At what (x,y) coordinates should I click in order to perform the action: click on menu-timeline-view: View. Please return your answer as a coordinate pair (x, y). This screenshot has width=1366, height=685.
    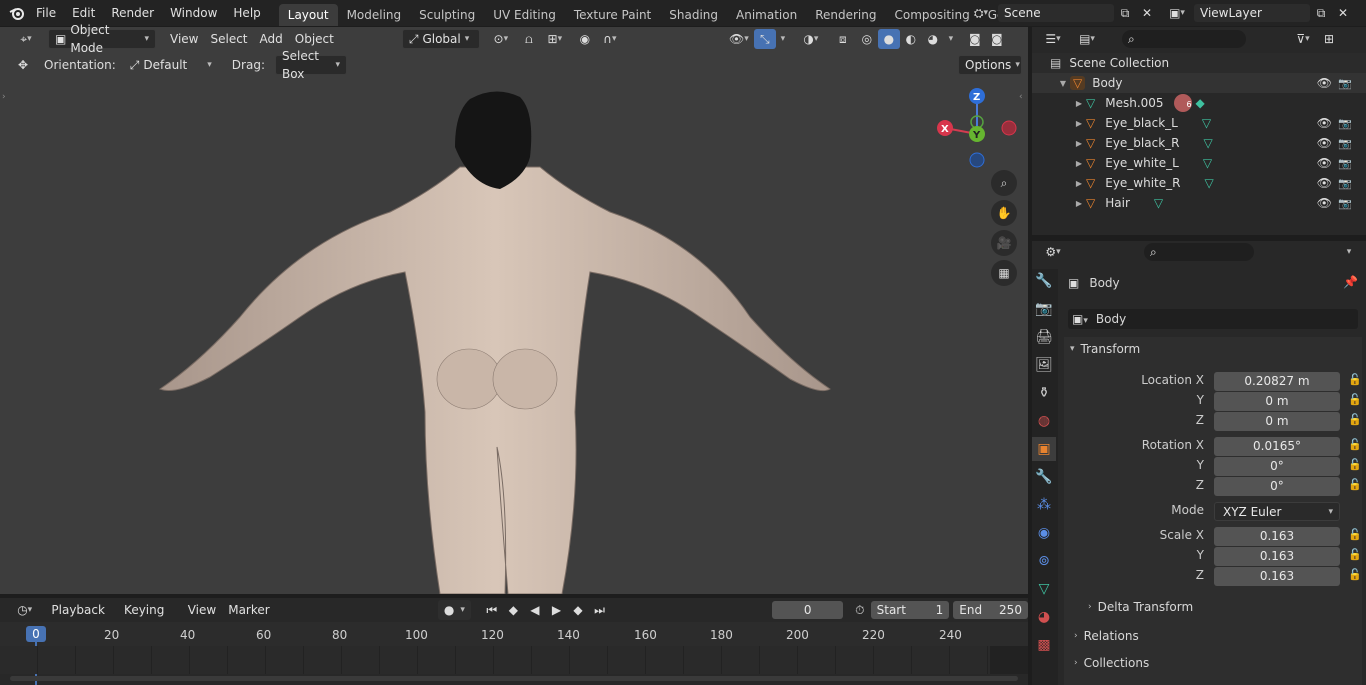
    Looking at the image, I should click on (202, 610).